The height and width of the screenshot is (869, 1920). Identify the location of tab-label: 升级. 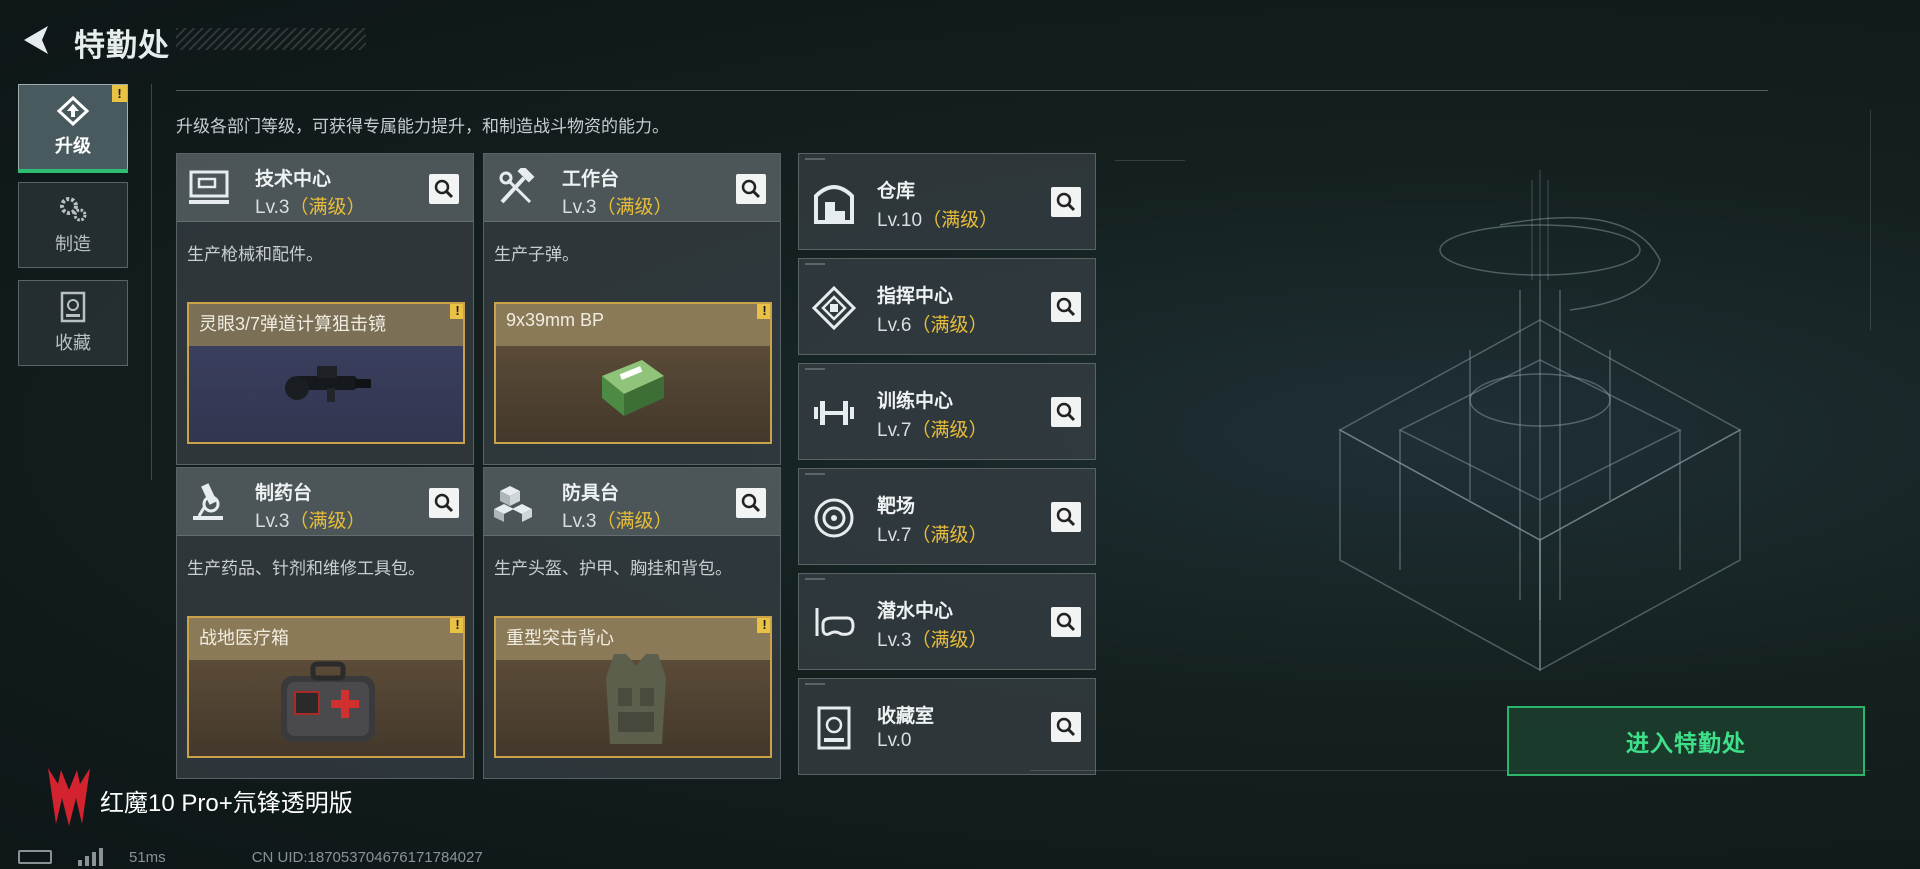
(73, 146).